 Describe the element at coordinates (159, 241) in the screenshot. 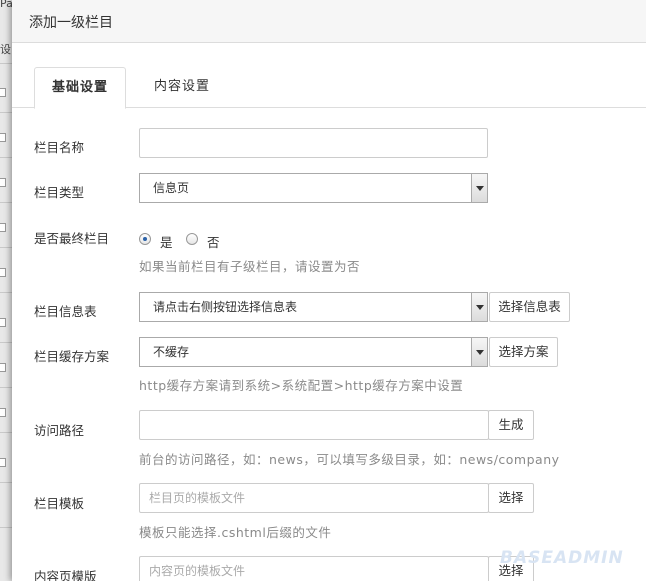

I see `radio-yes: 是` at that location.